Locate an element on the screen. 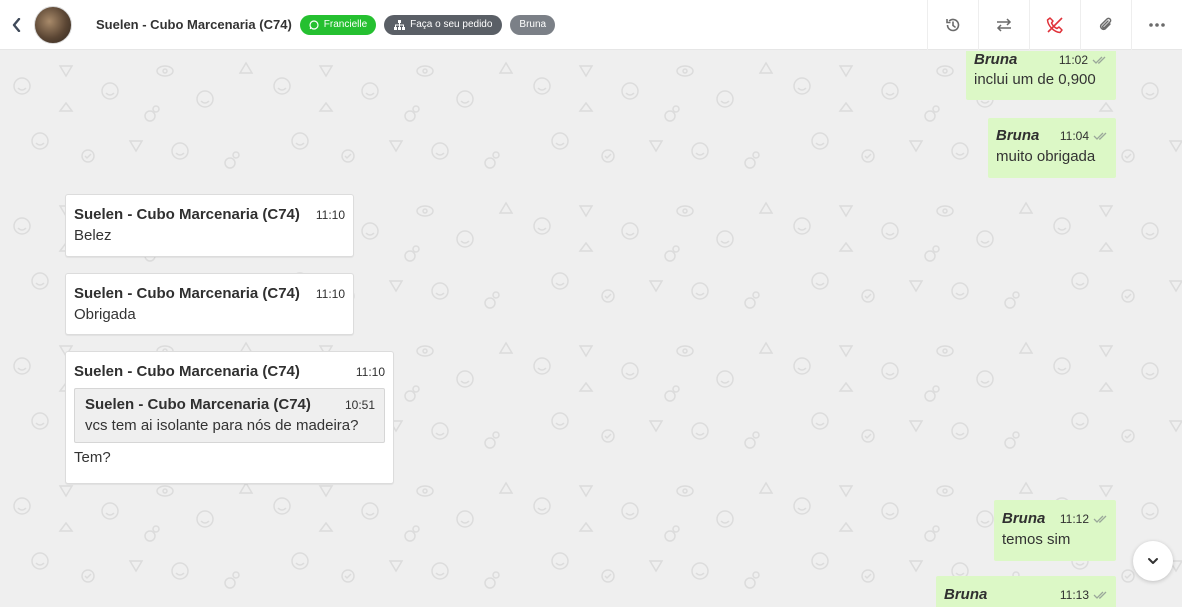 The height and width of the screenshot is (607, 1182). attach-icon is located at coordinates (1105, 24).